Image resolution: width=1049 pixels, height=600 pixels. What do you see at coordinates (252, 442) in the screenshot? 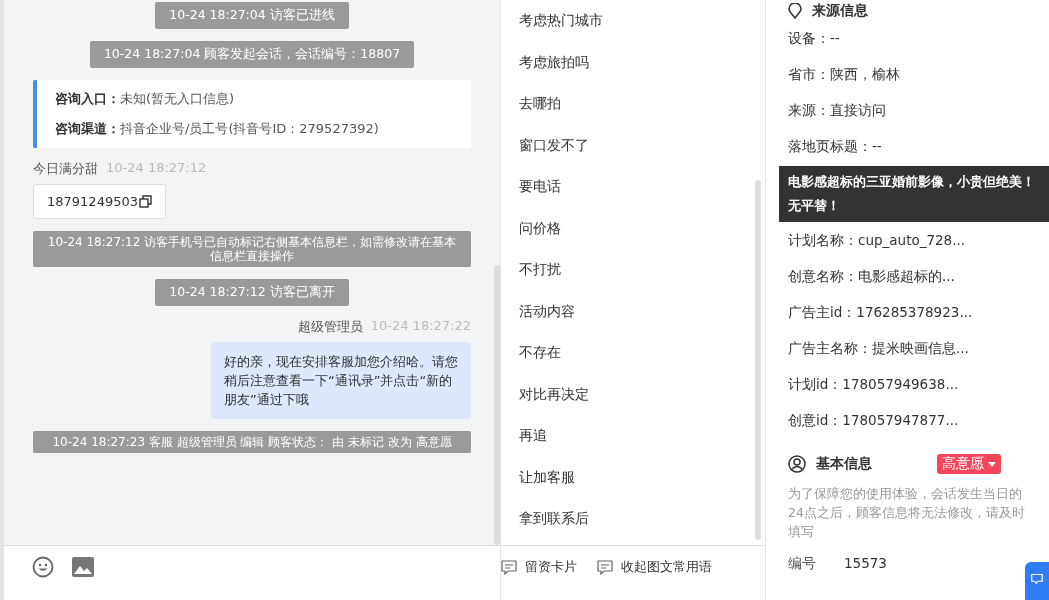
I see `system-notice: 10-24 18:27:23 客服 超级管理员 编辑 顾客状态： 由 未标记 改为 高意愿` at bounding box center [252, 442].